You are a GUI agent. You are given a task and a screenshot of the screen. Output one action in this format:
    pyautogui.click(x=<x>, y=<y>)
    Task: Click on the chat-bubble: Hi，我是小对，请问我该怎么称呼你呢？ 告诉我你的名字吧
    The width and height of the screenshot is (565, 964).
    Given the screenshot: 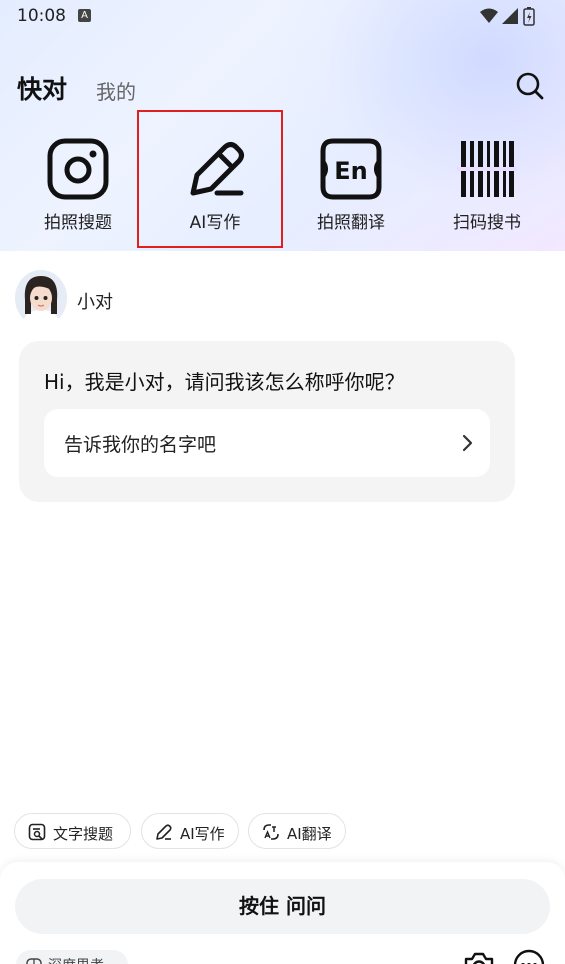 What is the action you would take?
    pyautogui.click(x=267, y=421)
    